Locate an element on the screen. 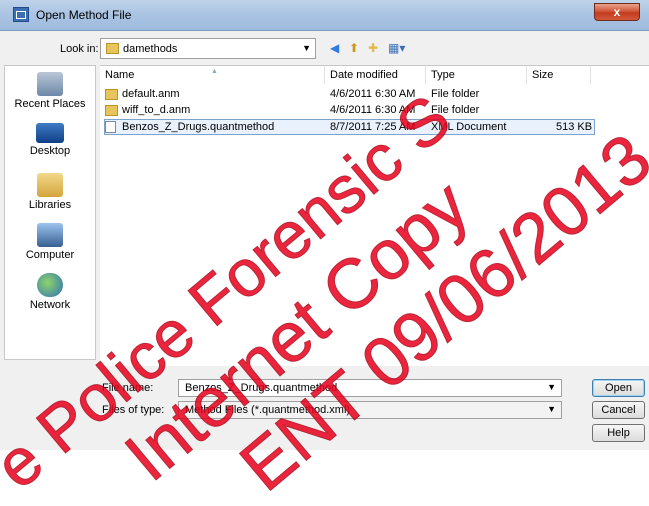 This screenshot has height=506, width=649. place-label: Network is located at coordinates (50, 305).